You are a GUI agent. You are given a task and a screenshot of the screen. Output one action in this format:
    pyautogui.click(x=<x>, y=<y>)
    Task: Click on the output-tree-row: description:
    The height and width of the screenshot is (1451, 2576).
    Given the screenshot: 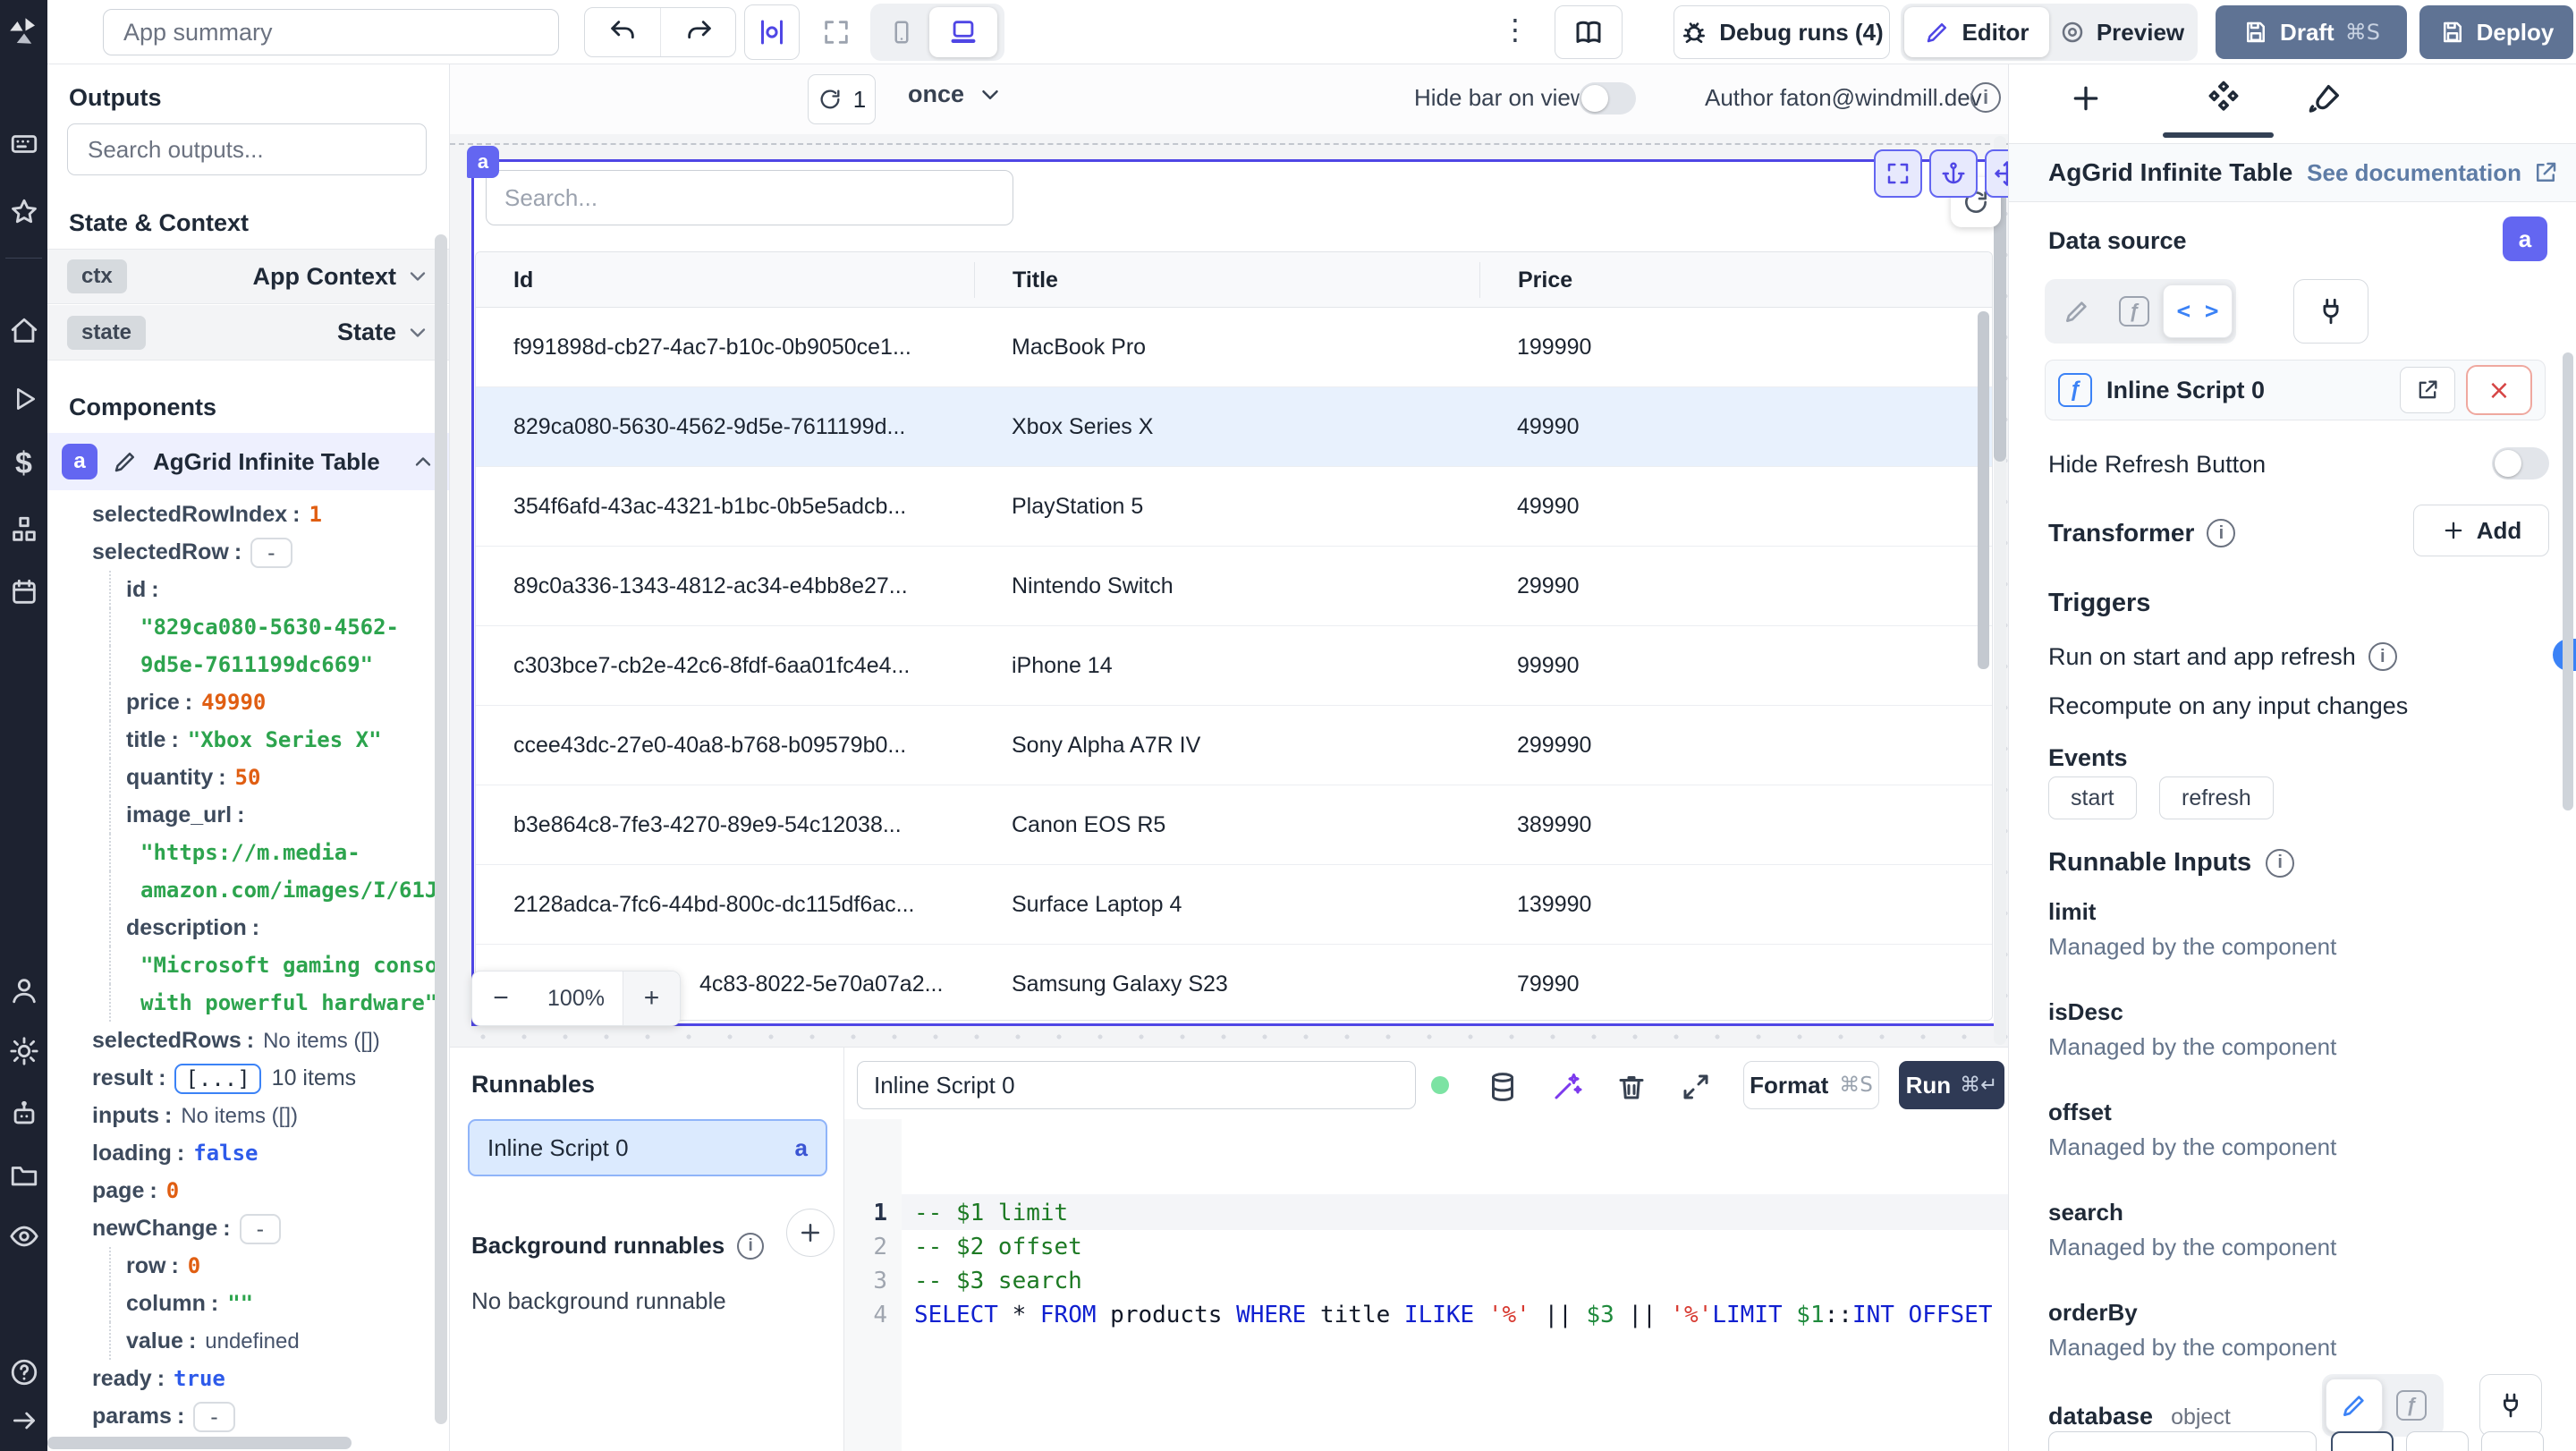 What is the action you would take?
    pyautogui.click(x=273, y=928)
    